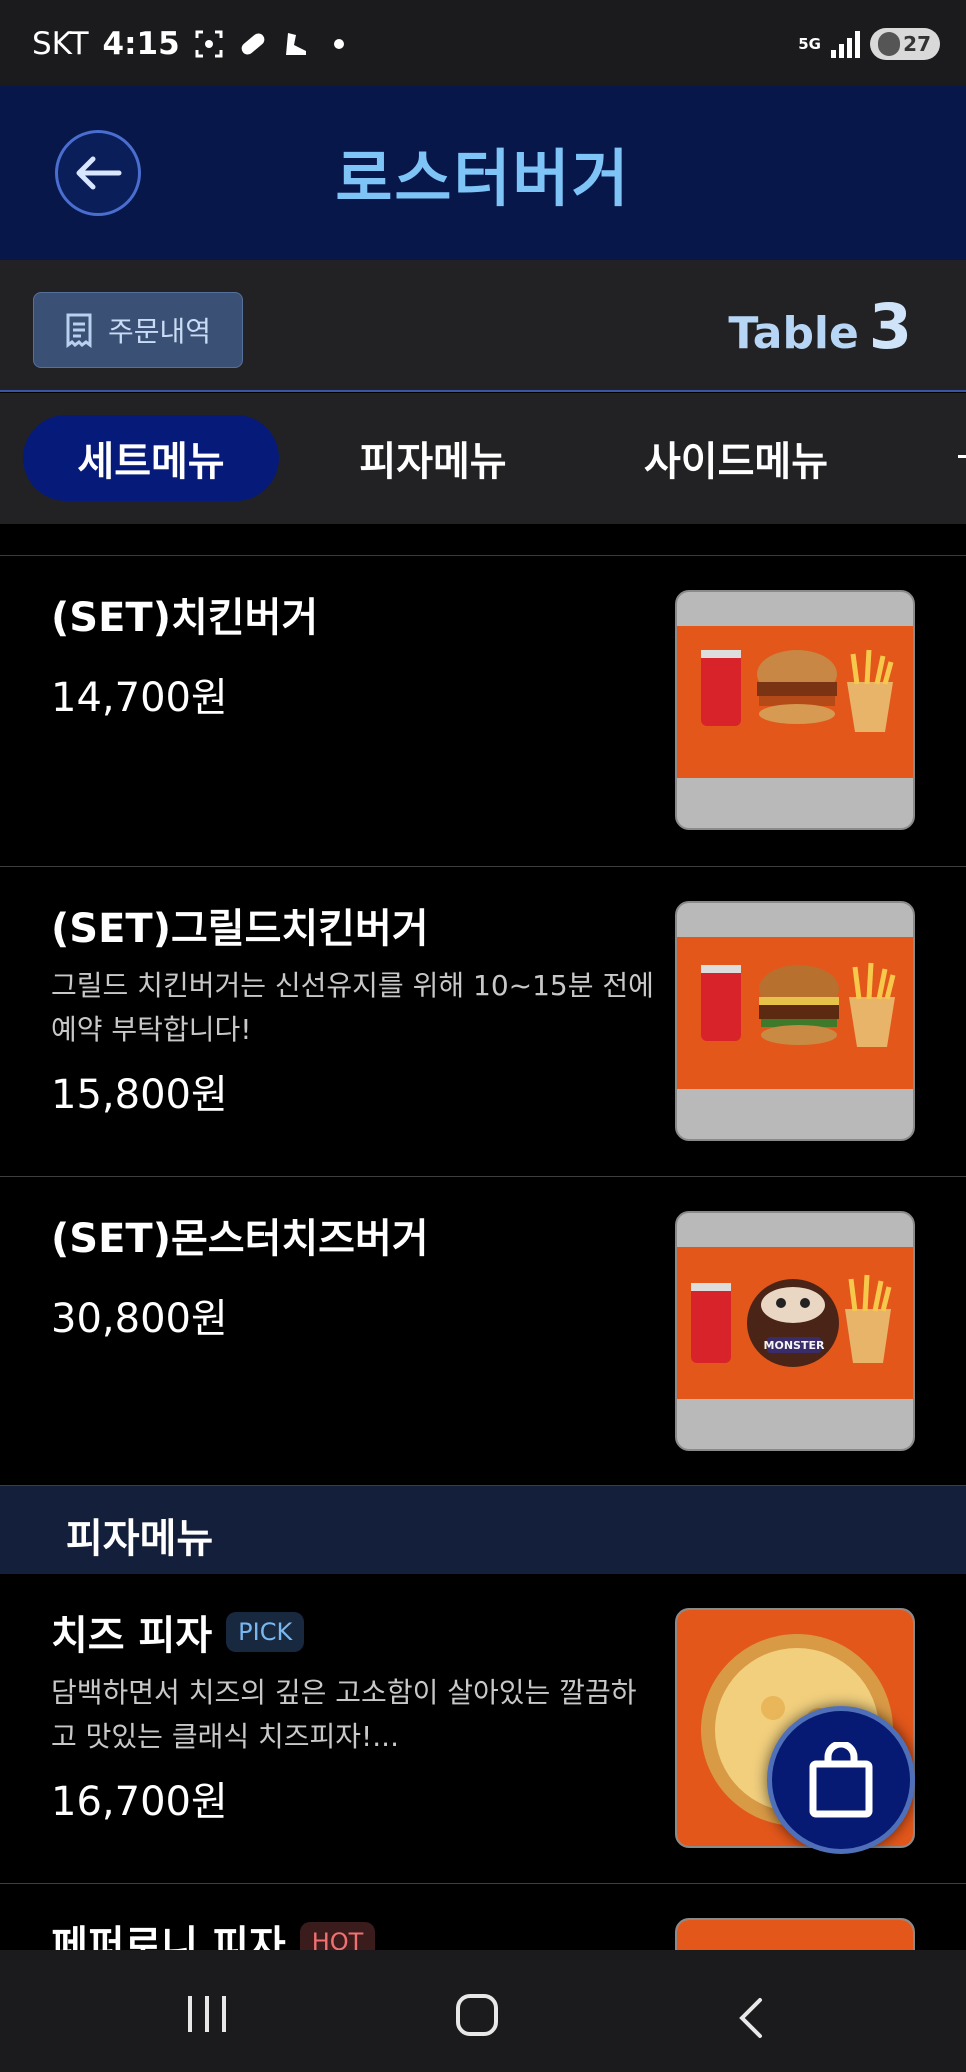  What do you see at coordinates (889, 44) in the screenshot?
I see `battery-saver-icon` at bounding box center [889, 44].